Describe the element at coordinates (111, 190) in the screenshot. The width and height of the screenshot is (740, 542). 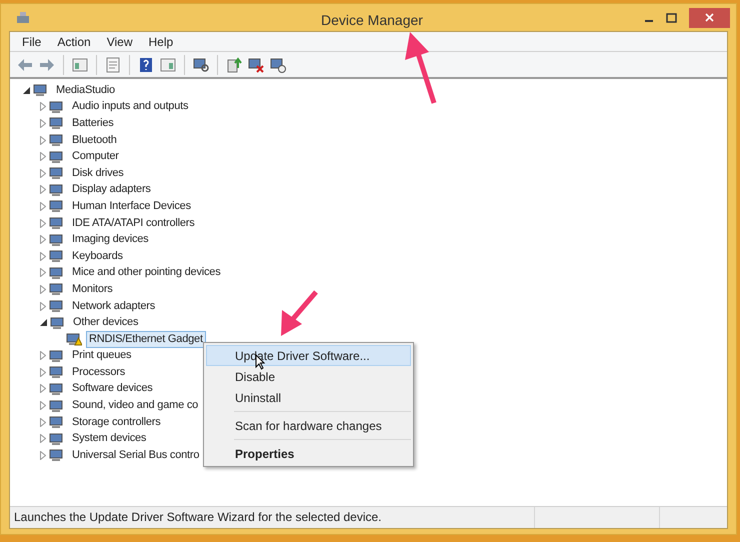
I see `tree-item: Display adapters` at that location.